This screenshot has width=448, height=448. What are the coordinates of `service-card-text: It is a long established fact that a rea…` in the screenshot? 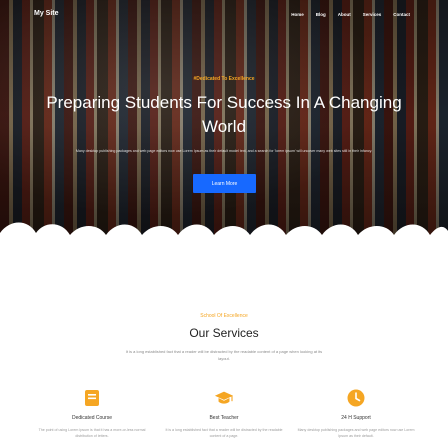 It's located at (224, 433).